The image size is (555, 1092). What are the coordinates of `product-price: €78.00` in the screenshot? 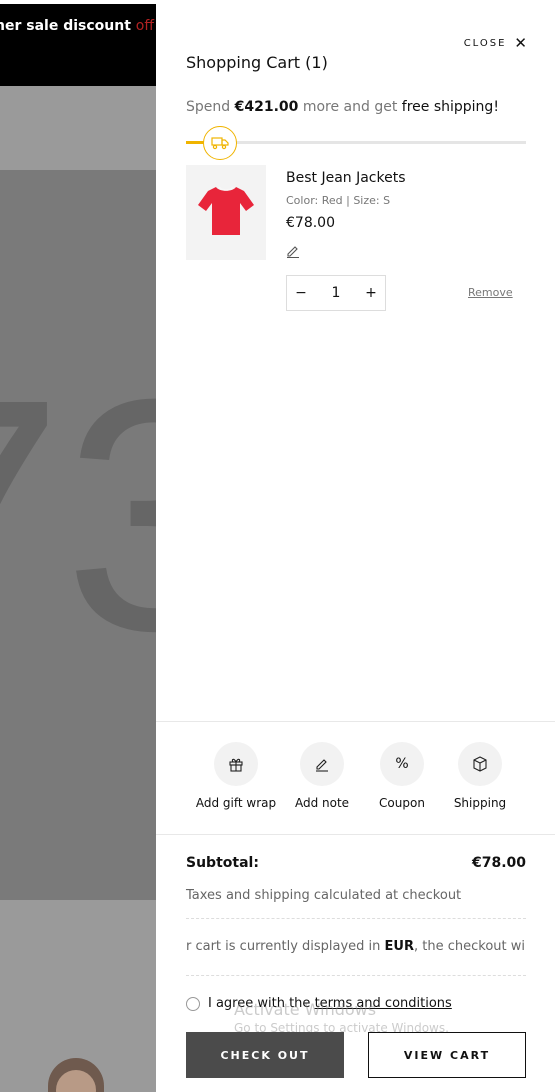 It's located at (310, 223).